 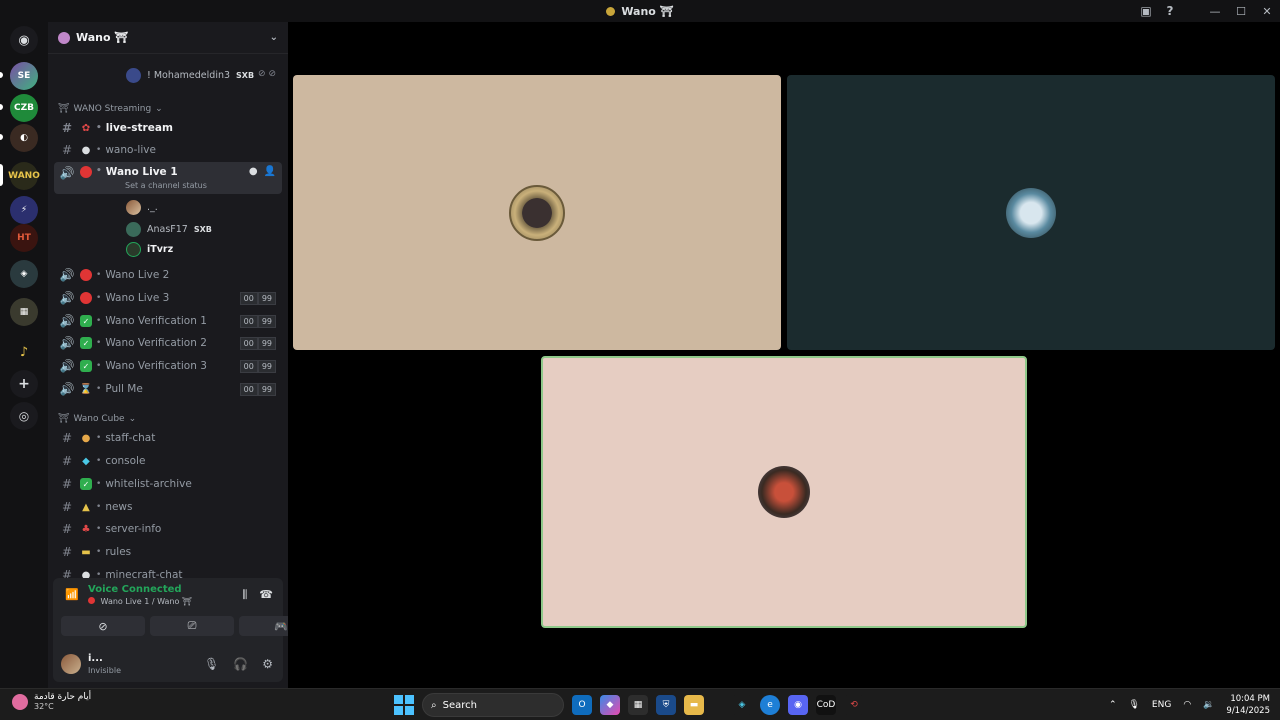 I want to click on channel-whitelist-archive: # ✓ • whitelist-archive, so click(x=168, y=484).